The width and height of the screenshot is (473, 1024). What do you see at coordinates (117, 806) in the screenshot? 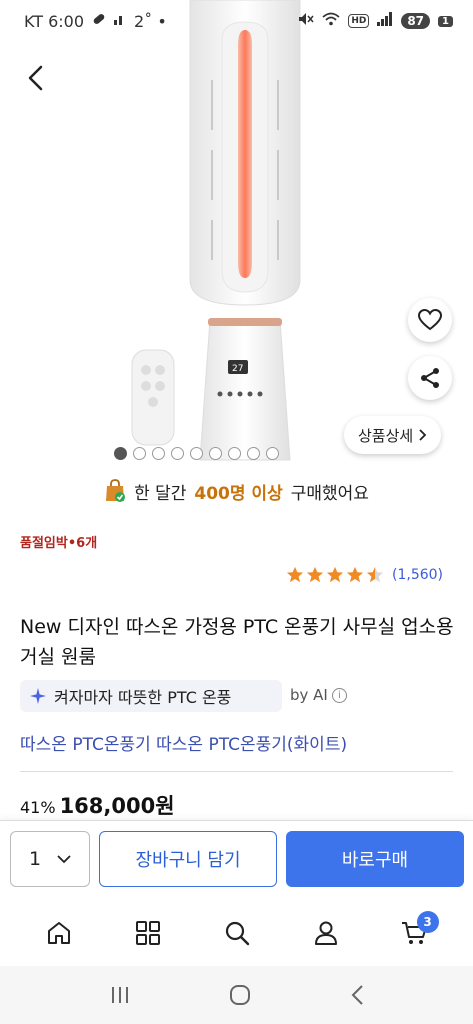
I see `sale-price: 168,000원` at bounding box center [117, 806].